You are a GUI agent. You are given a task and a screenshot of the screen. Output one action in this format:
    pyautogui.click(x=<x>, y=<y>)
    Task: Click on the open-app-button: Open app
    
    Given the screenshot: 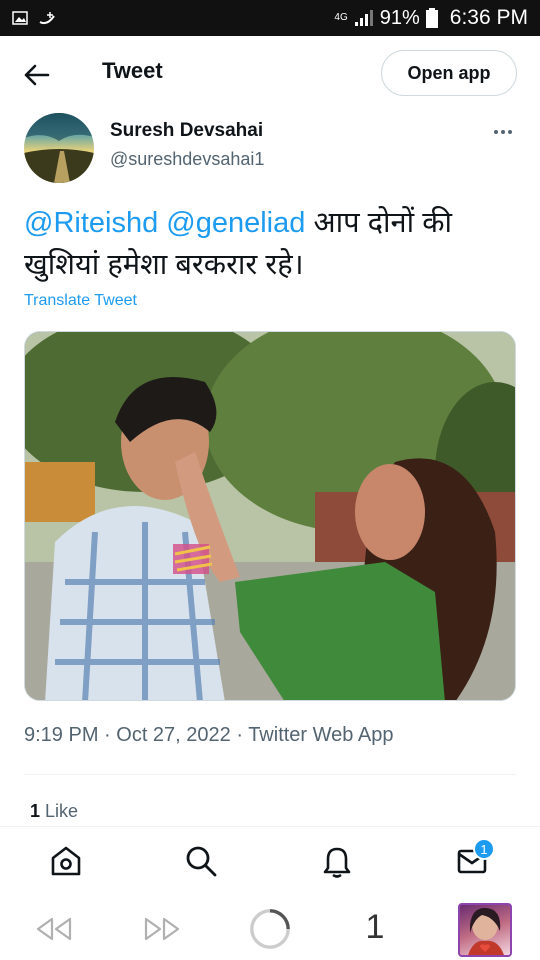 What is the action you would take?
    pyautogui.click(x=449, y=73)
    